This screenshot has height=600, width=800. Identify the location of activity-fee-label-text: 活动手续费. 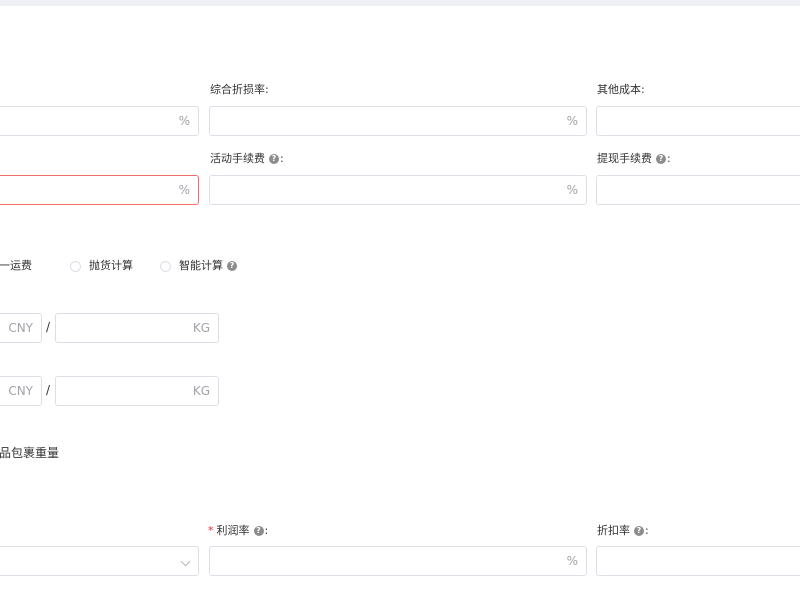
(237, 158).